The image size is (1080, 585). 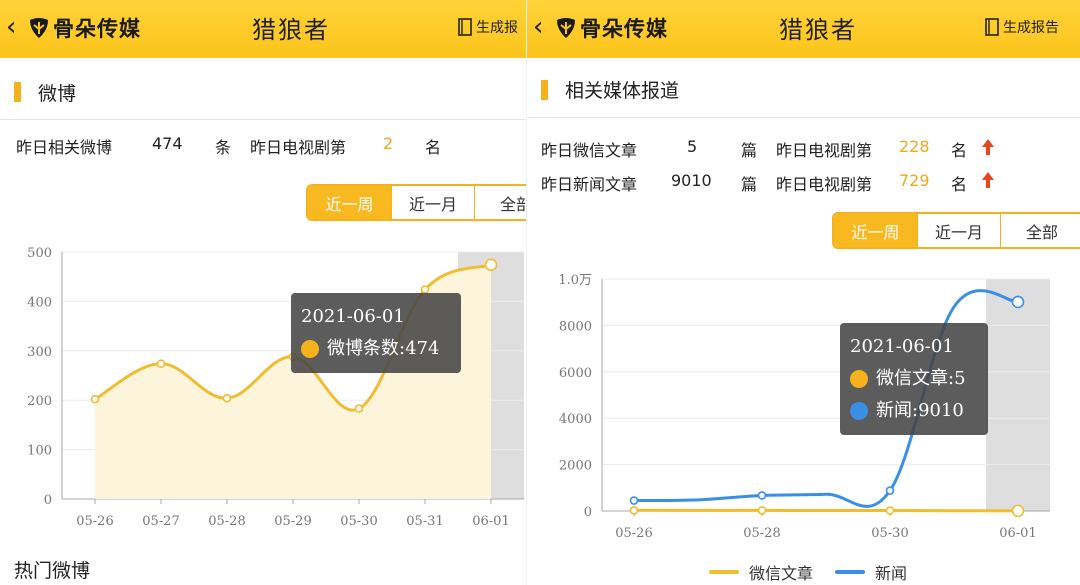 What do you see at coordinates (624, 29) in the screenshot?
I see `logo-text: 骨朵传媒` at bounding box center [624, 29].